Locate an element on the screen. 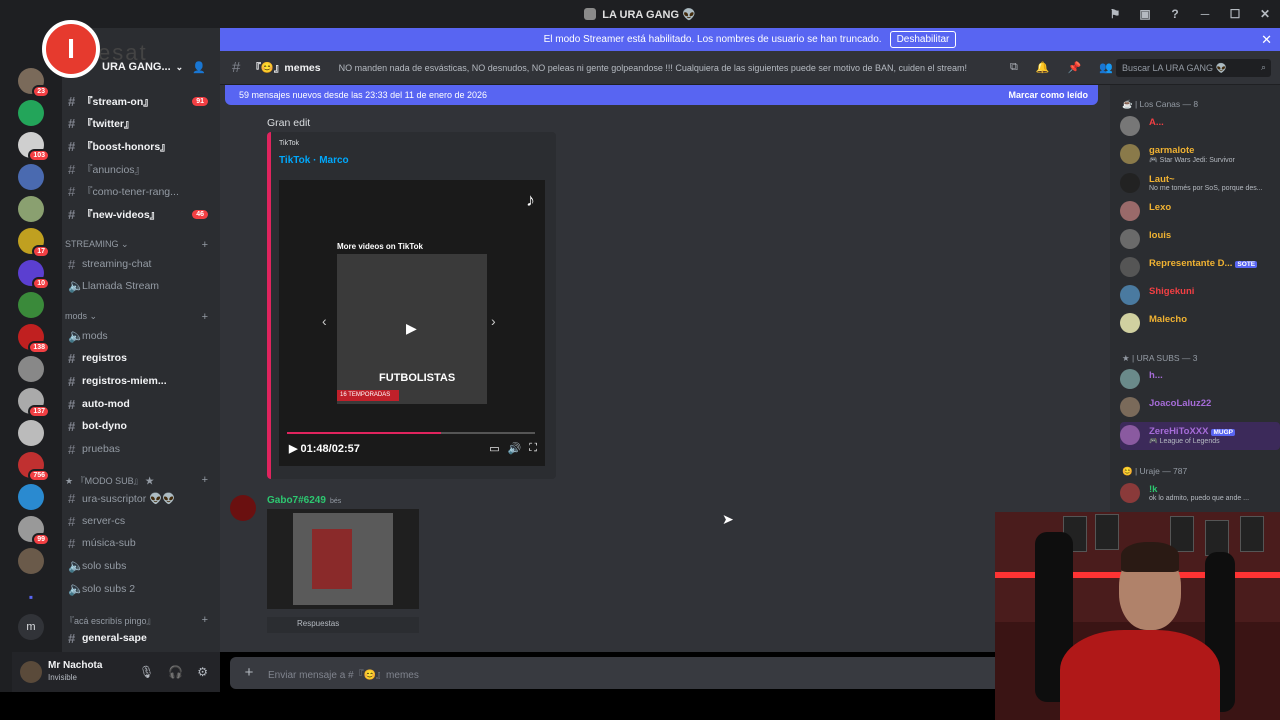  channel-boost-honors: ▸#『boost-honors』 is located at coordinates (141, 146).